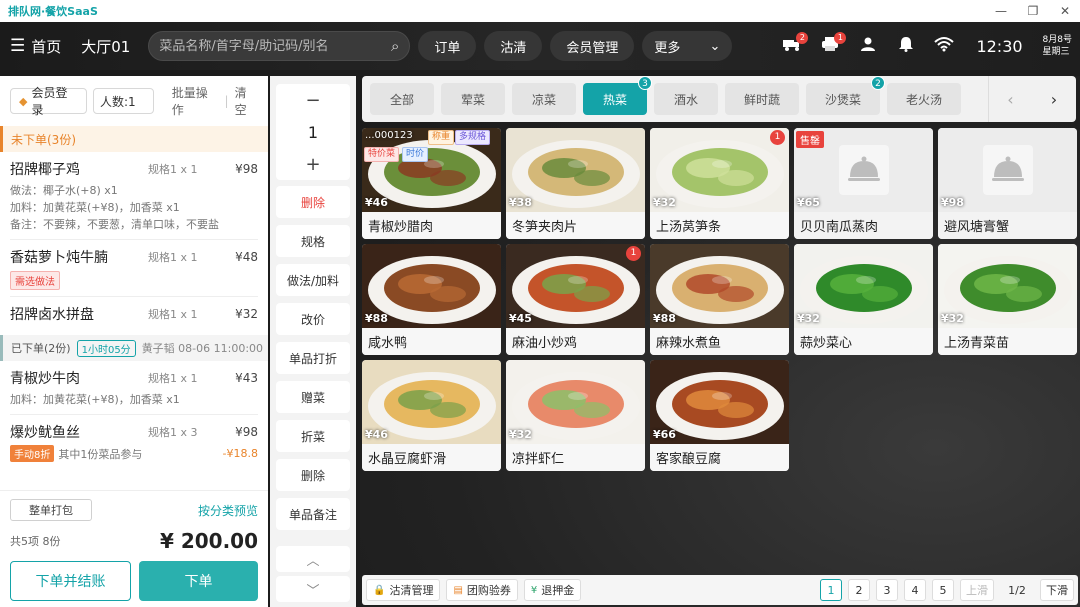 The width and height of the screenshot is (1080, 607). Describe the element at coordinates (1057, 590) in the screenshot. I see `page-down-button: 下滑` at that location.